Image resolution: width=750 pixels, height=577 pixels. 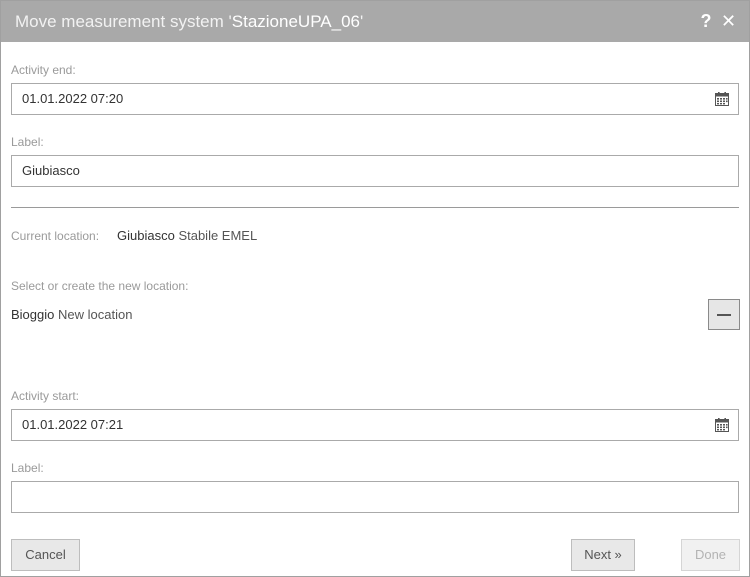 What do you see at coordinates (43, 70) in the screenshot?
I see `activity-end-label: Activity end:` at bounding box center [43, 70].